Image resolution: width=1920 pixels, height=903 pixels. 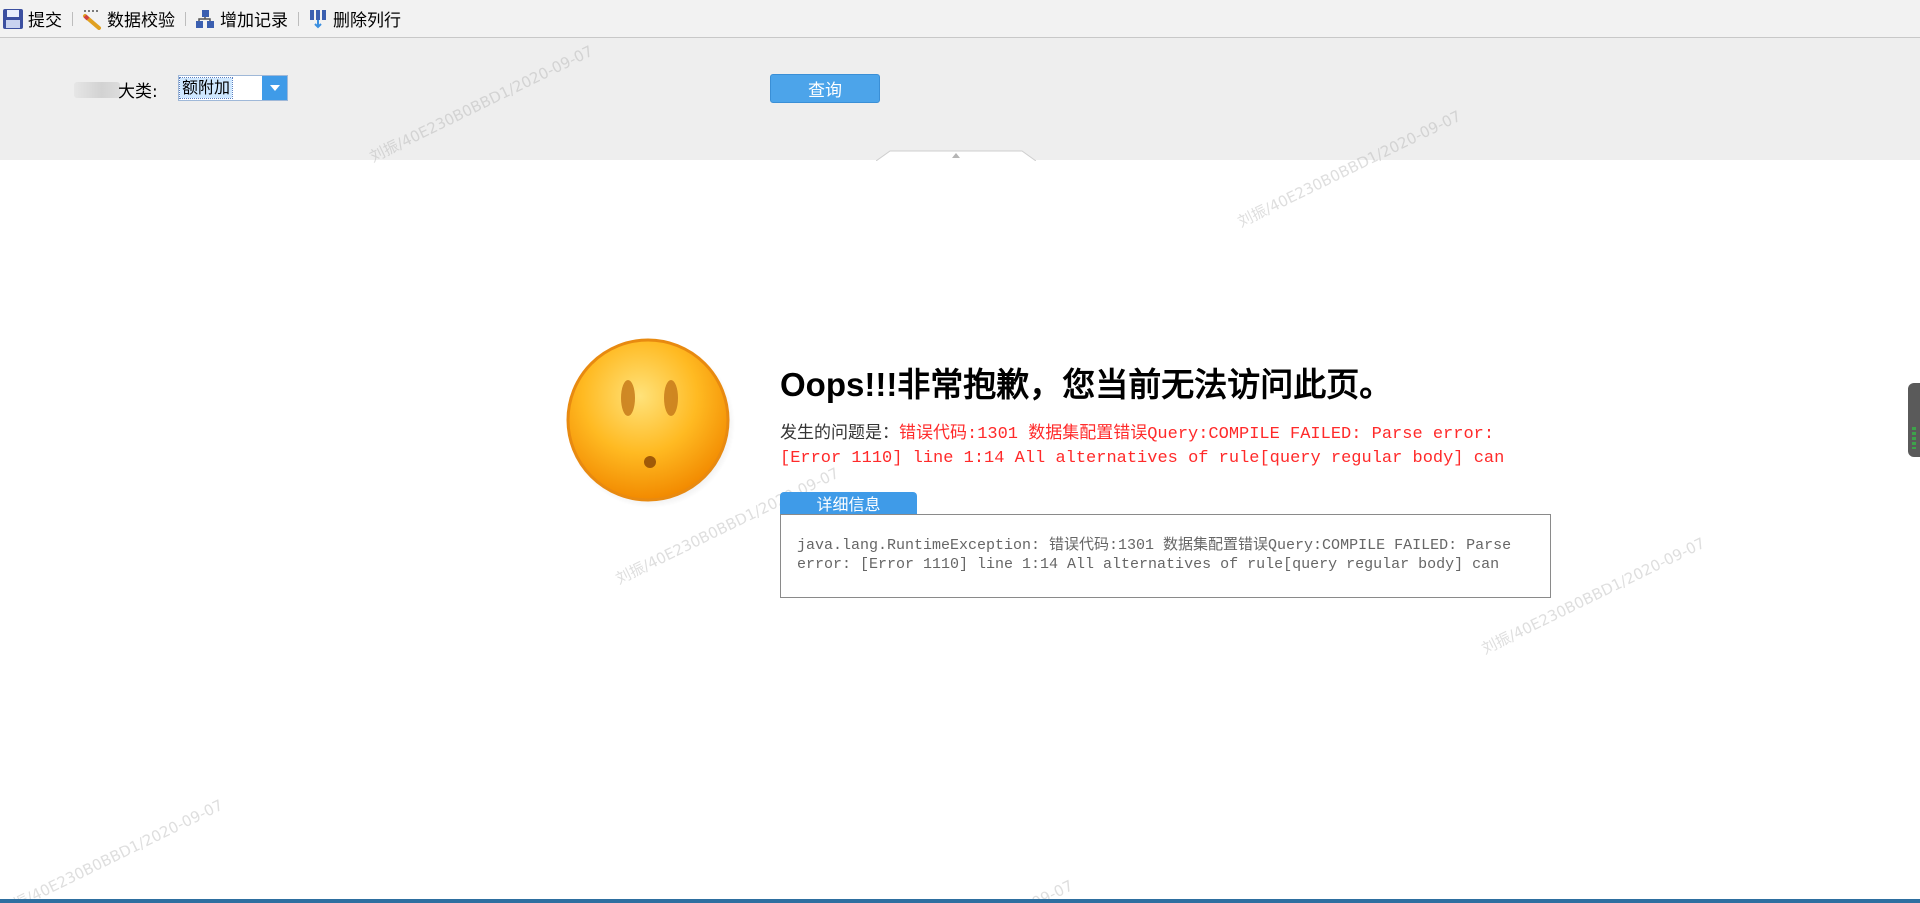 I want to click on submit-label: 提交, so click(x=45, y=21).